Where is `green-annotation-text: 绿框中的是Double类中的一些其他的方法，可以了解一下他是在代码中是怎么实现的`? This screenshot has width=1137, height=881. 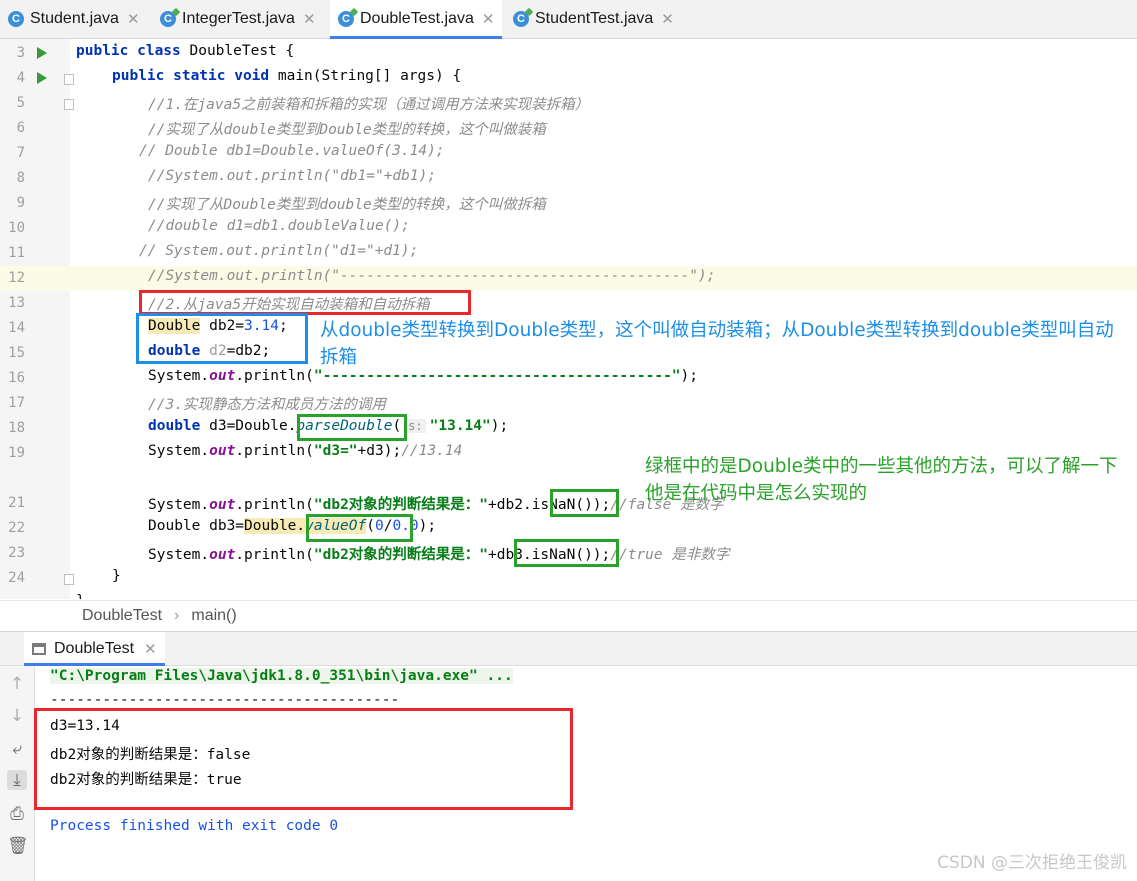
green-annotation-text: 绿框中的是Double类中的一些其他的方法，可以了解一下他是在代码中是怎么实现的 is located at coordinates (881, 480).